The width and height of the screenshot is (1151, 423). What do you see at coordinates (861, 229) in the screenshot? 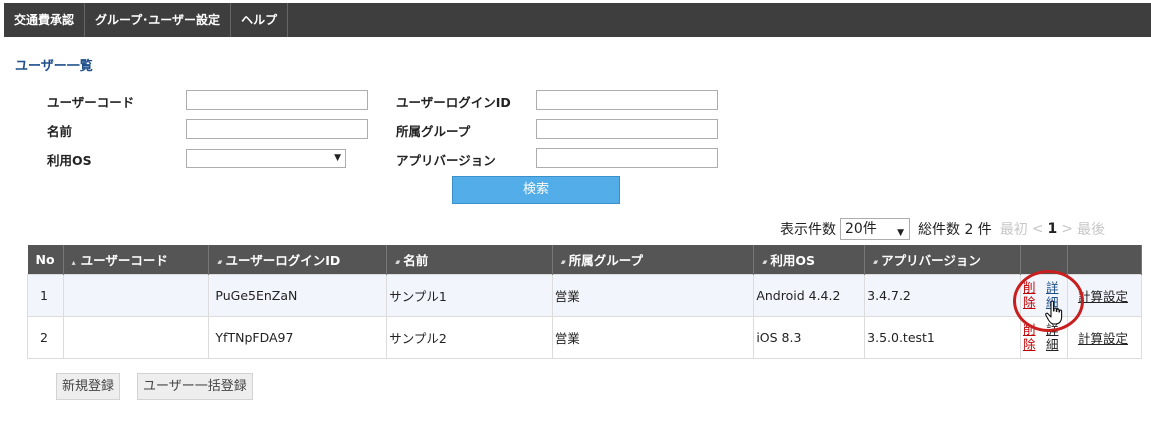
I see `per-page-value: 20件` at bounding box center [861, 229].